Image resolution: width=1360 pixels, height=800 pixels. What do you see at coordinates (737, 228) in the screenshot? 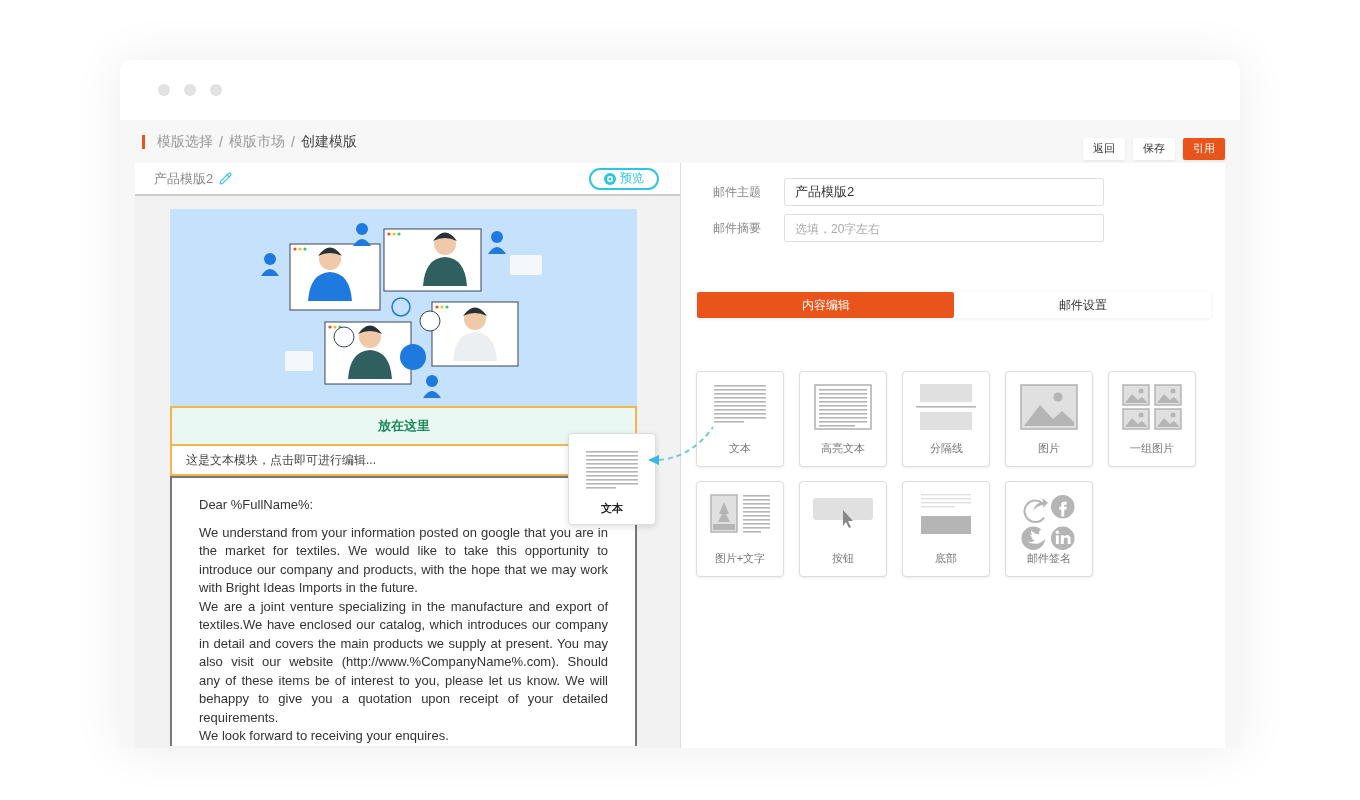
I see `field-label: 邮件摘要` at bounding box center [737, 228].